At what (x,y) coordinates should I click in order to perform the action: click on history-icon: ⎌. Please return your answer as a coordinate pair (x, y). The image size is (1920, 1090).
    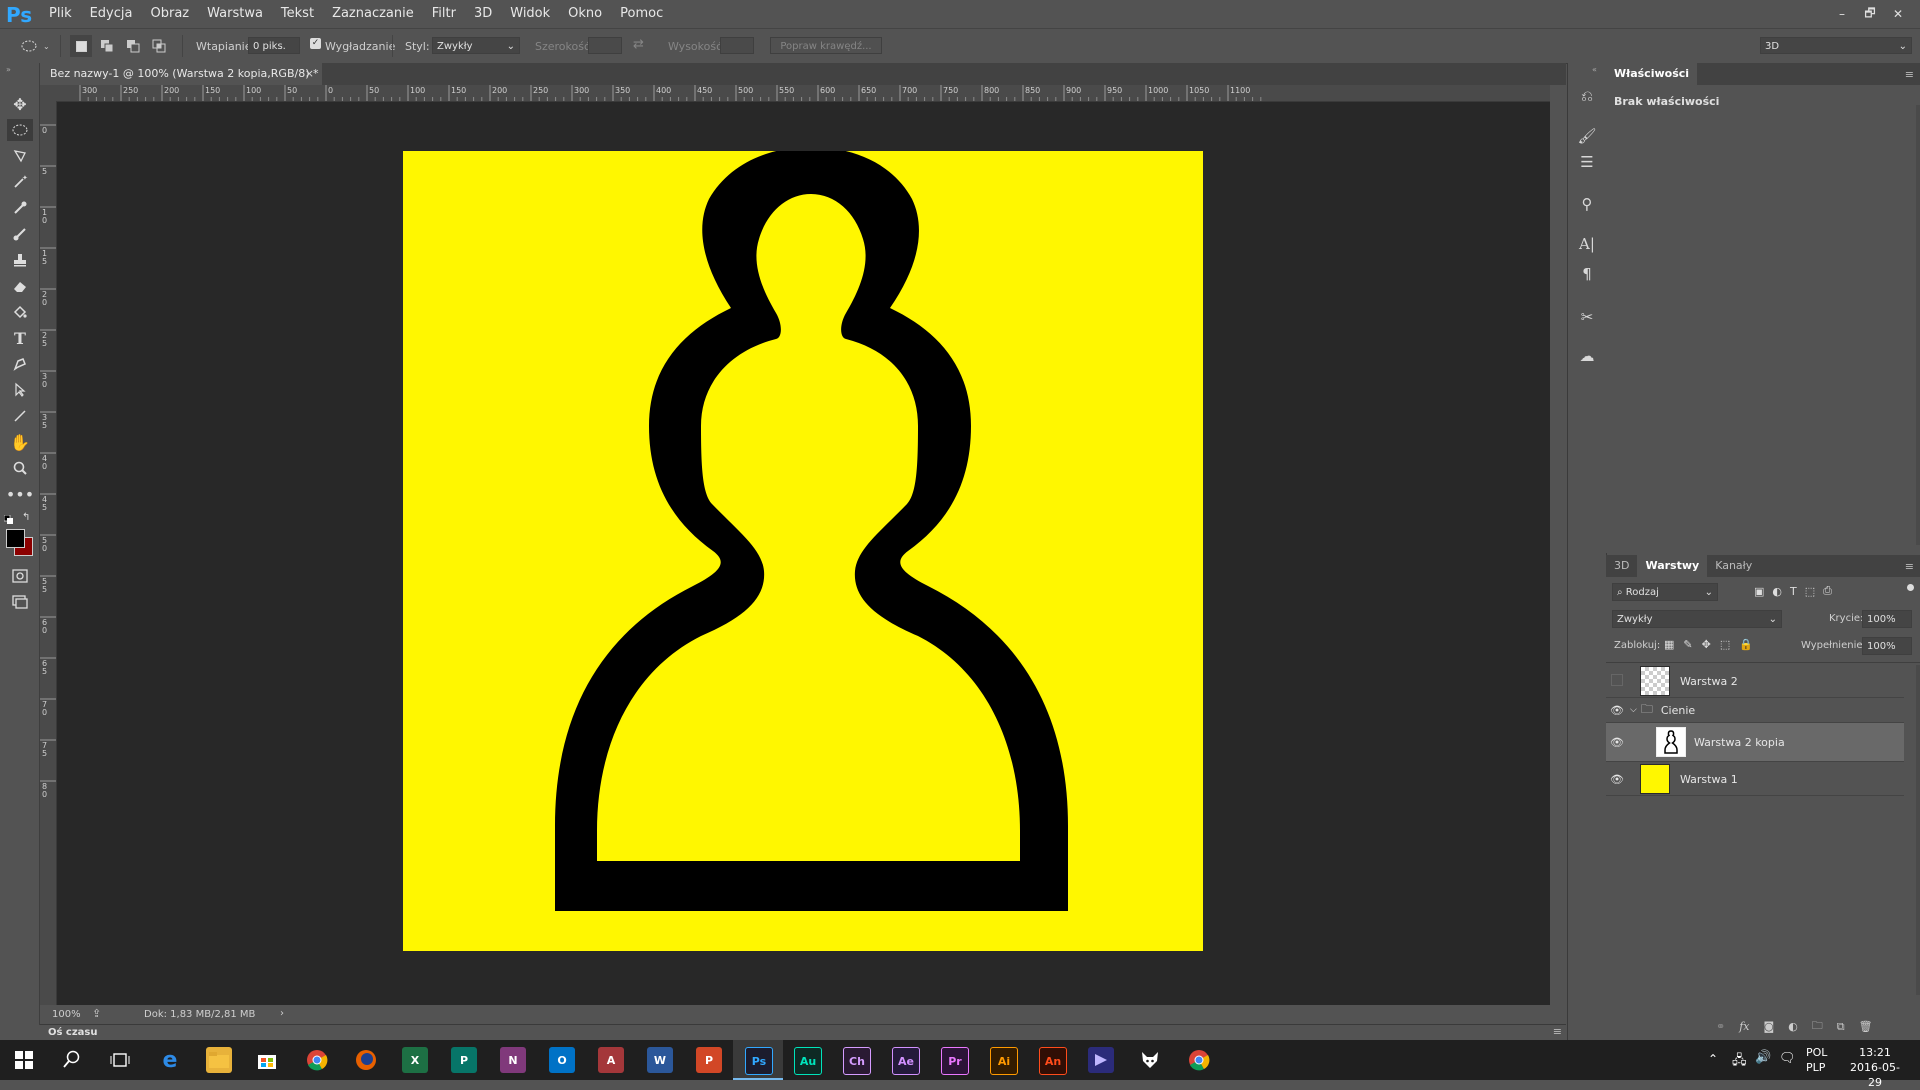
    Looking at the image, I should click on (1587, 96).